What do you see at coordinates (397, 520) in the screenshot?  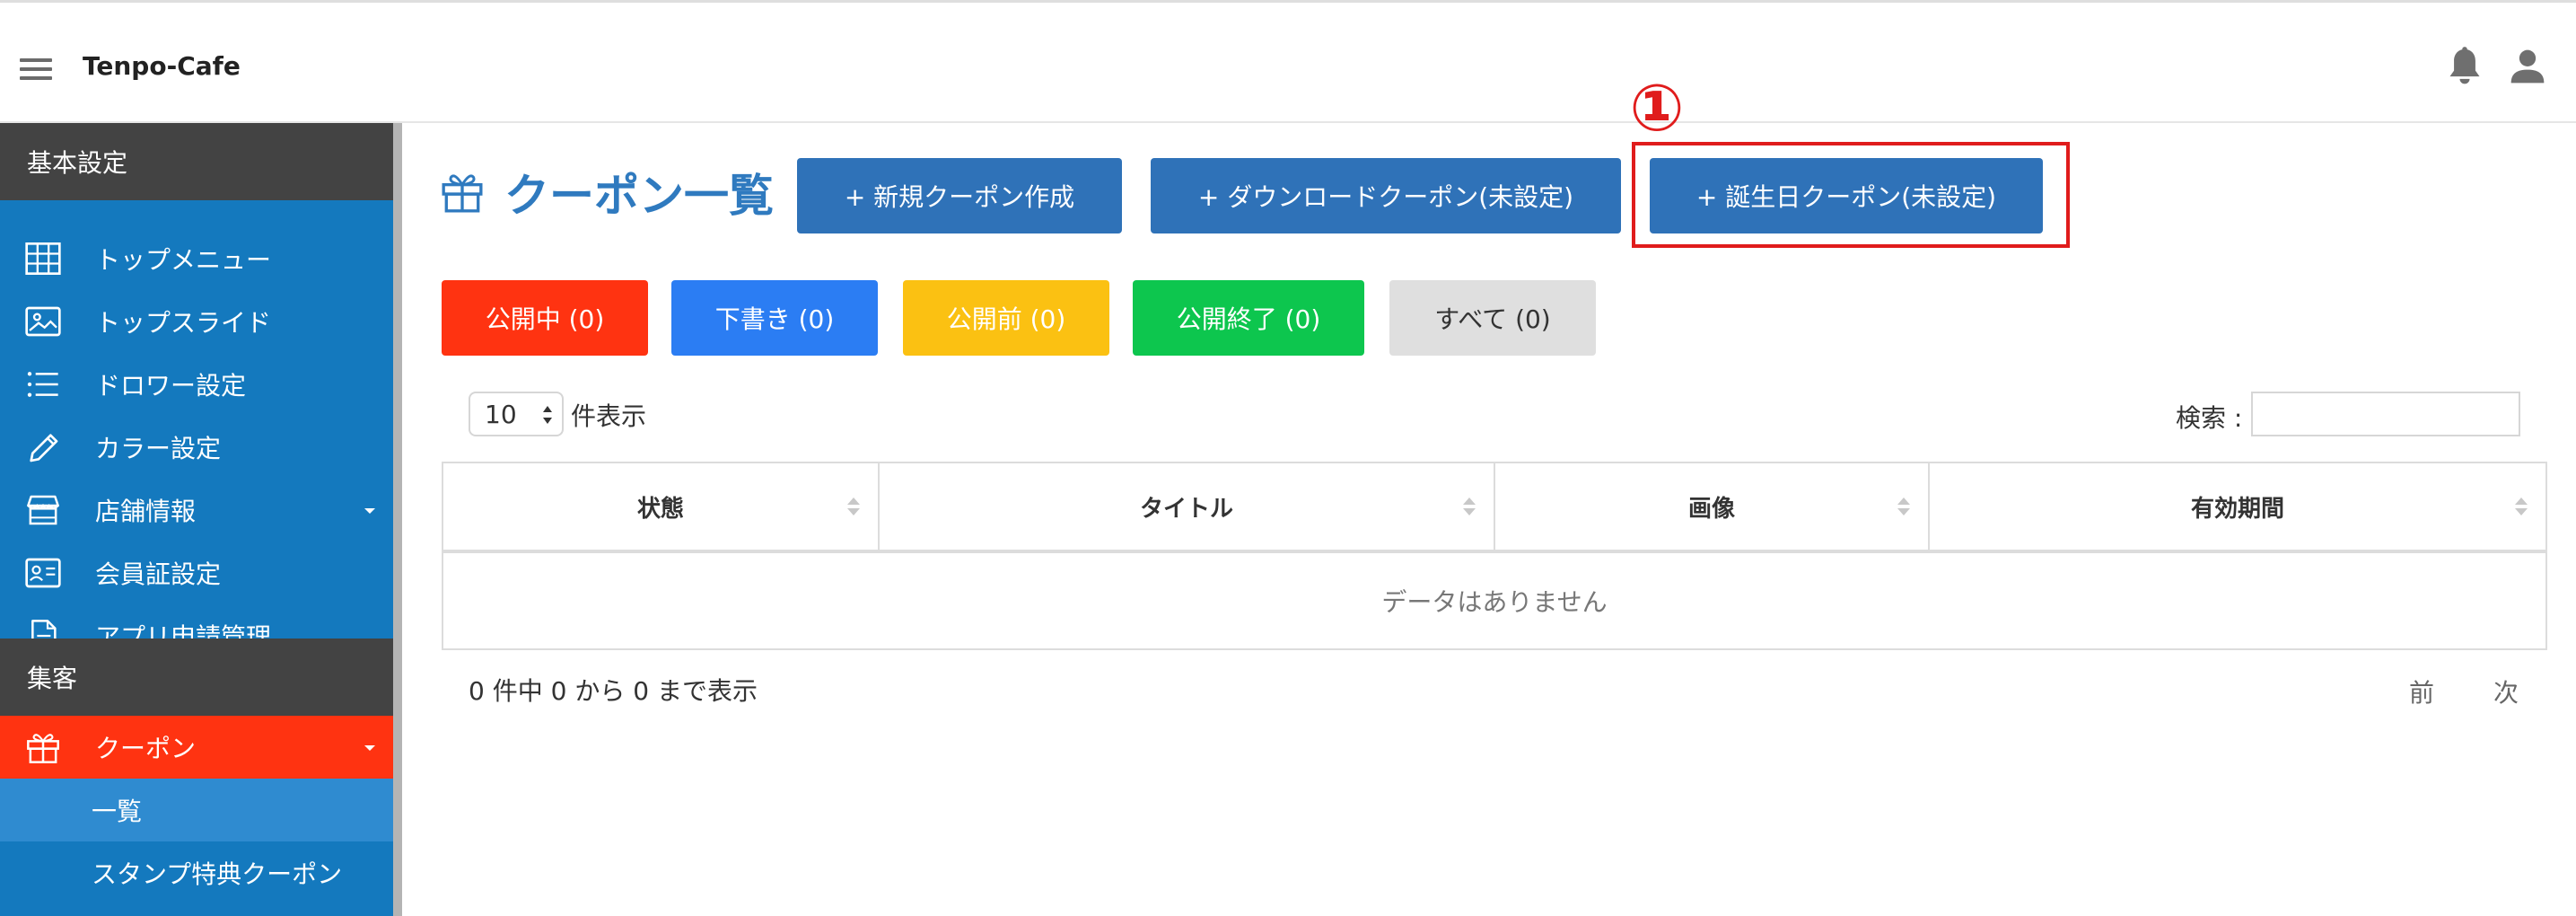 I see `sidebar-scrollbar` at bounding box center [397, 520].